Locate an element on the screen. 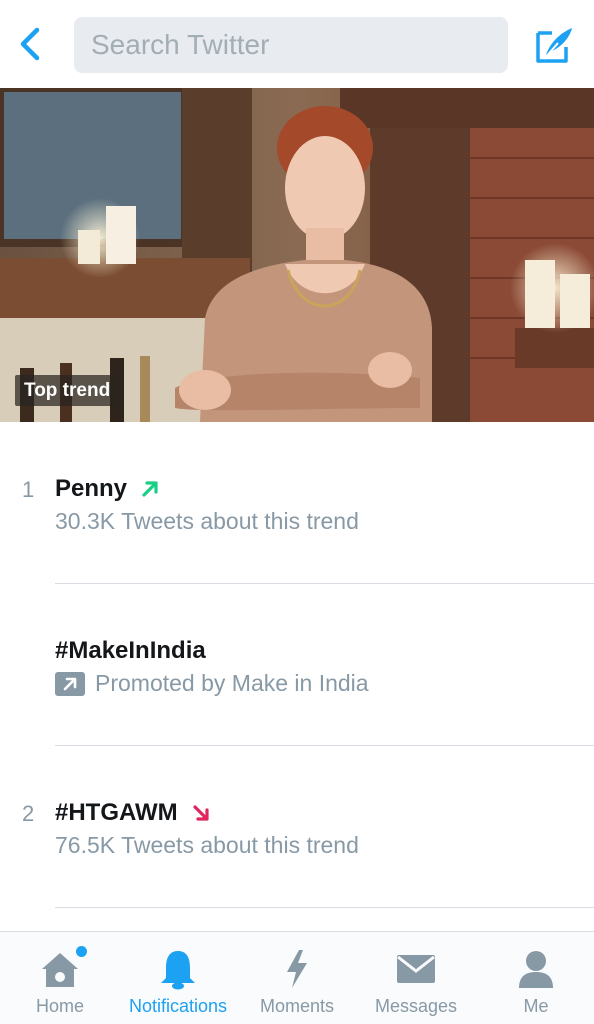  tab-bar: Home Notifications Moments Messages Me is located at coordinates (297, 977).